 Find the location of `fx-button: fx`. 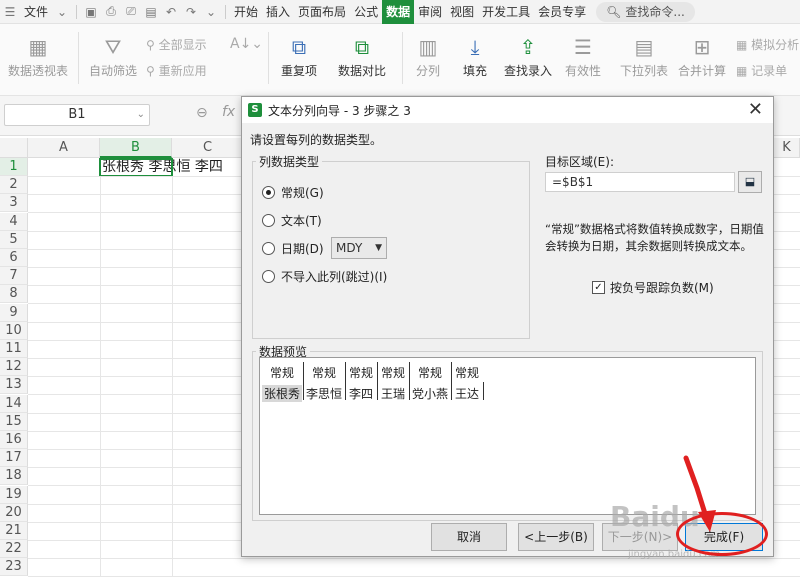

fx-button: fx is located at coordinates (228, 112).